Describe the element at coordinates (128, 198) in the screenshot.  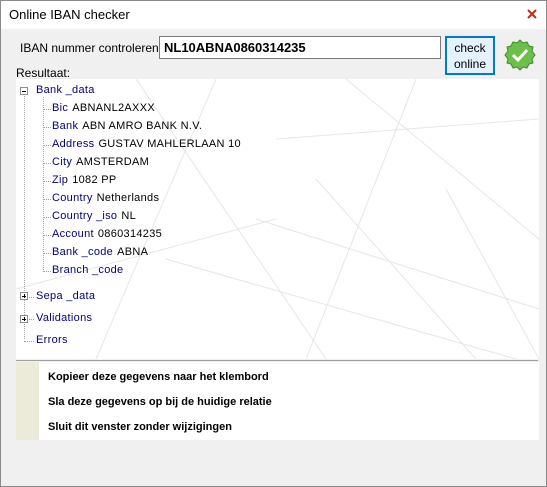
I see `field-value: Netherlands` at that location.